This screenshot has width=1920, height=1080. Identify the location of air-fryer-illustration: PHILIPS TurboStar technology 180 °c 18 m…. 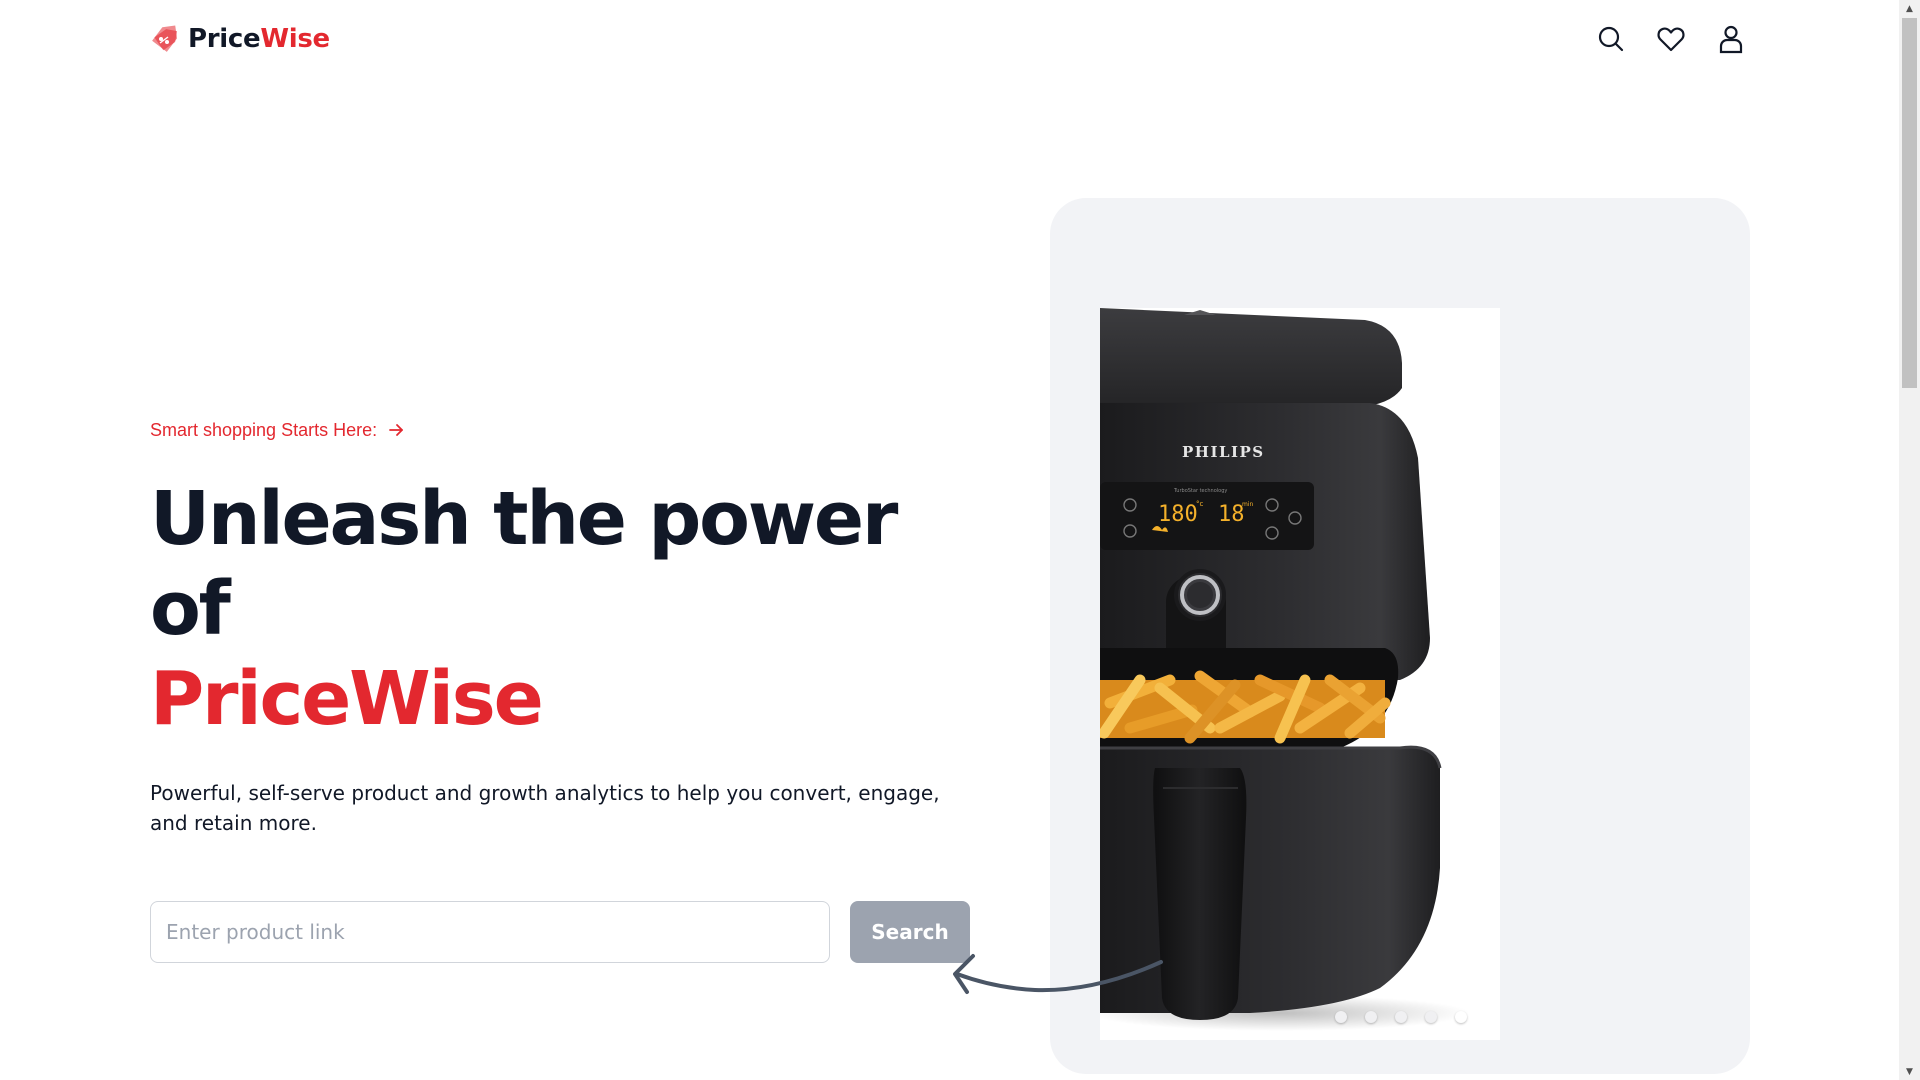
(1285, 669).